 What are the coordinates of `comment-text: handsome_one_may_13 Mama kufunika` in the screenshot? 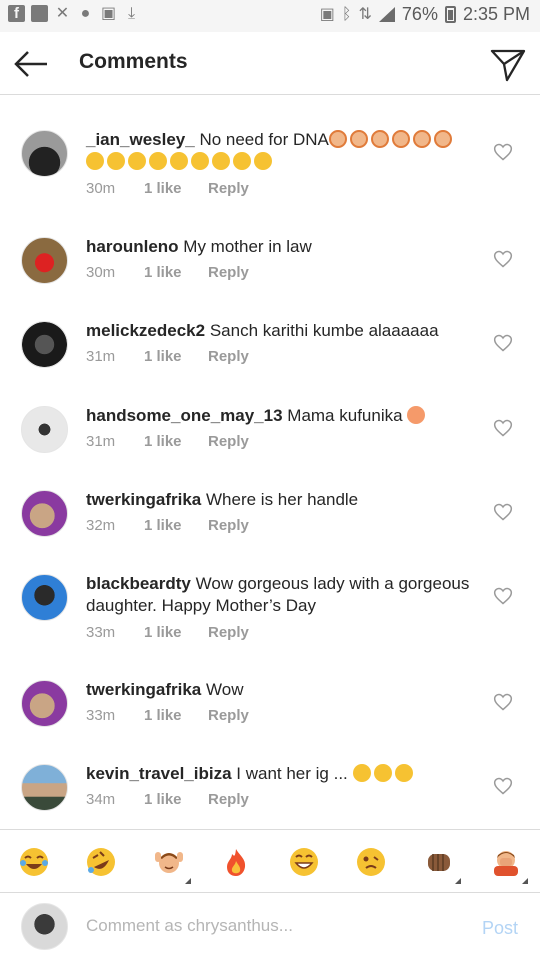 It's located at (281, 416).